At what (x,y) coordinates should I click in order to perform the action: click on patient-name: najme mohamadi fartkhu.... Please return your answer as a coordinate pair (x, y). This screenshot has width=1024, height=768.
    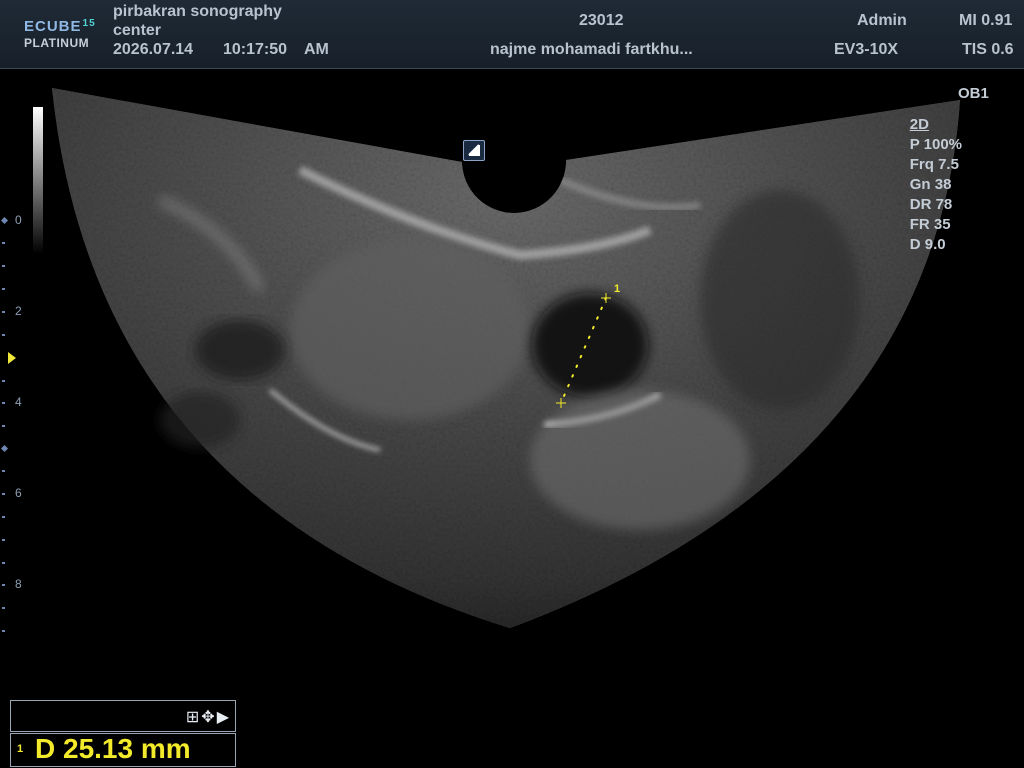
    Looking at the image, I should click on (591, 49).